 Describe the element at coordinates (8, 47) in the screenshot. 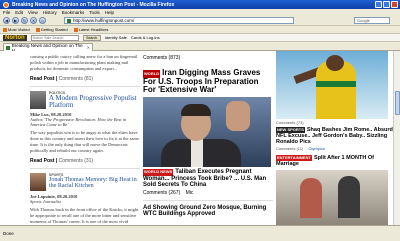

I see `tab-favicon-icon` at that location.